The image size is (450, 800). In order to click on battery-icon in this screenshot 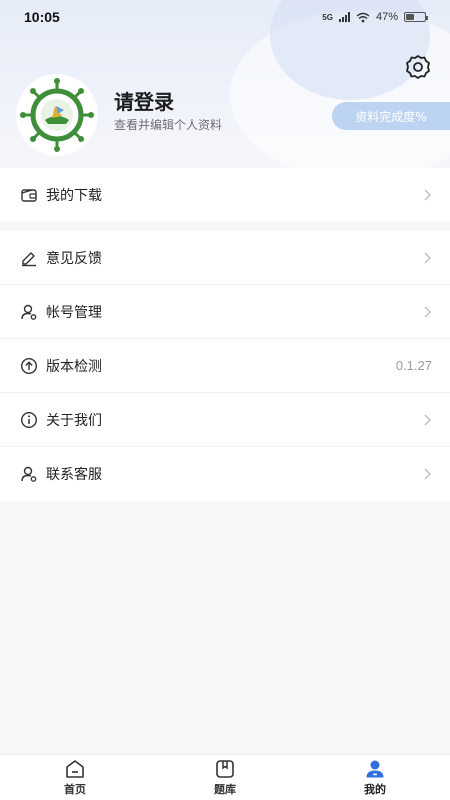, I will do `click(416, 17)`.